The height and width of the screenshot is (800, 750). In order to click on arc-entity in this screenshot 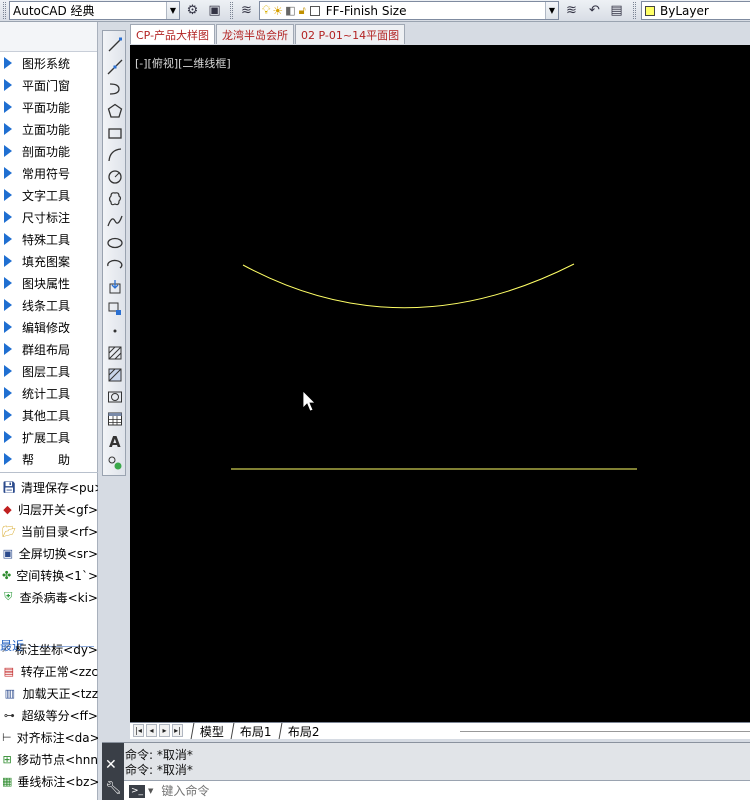, I will do `click(408, 286)`.